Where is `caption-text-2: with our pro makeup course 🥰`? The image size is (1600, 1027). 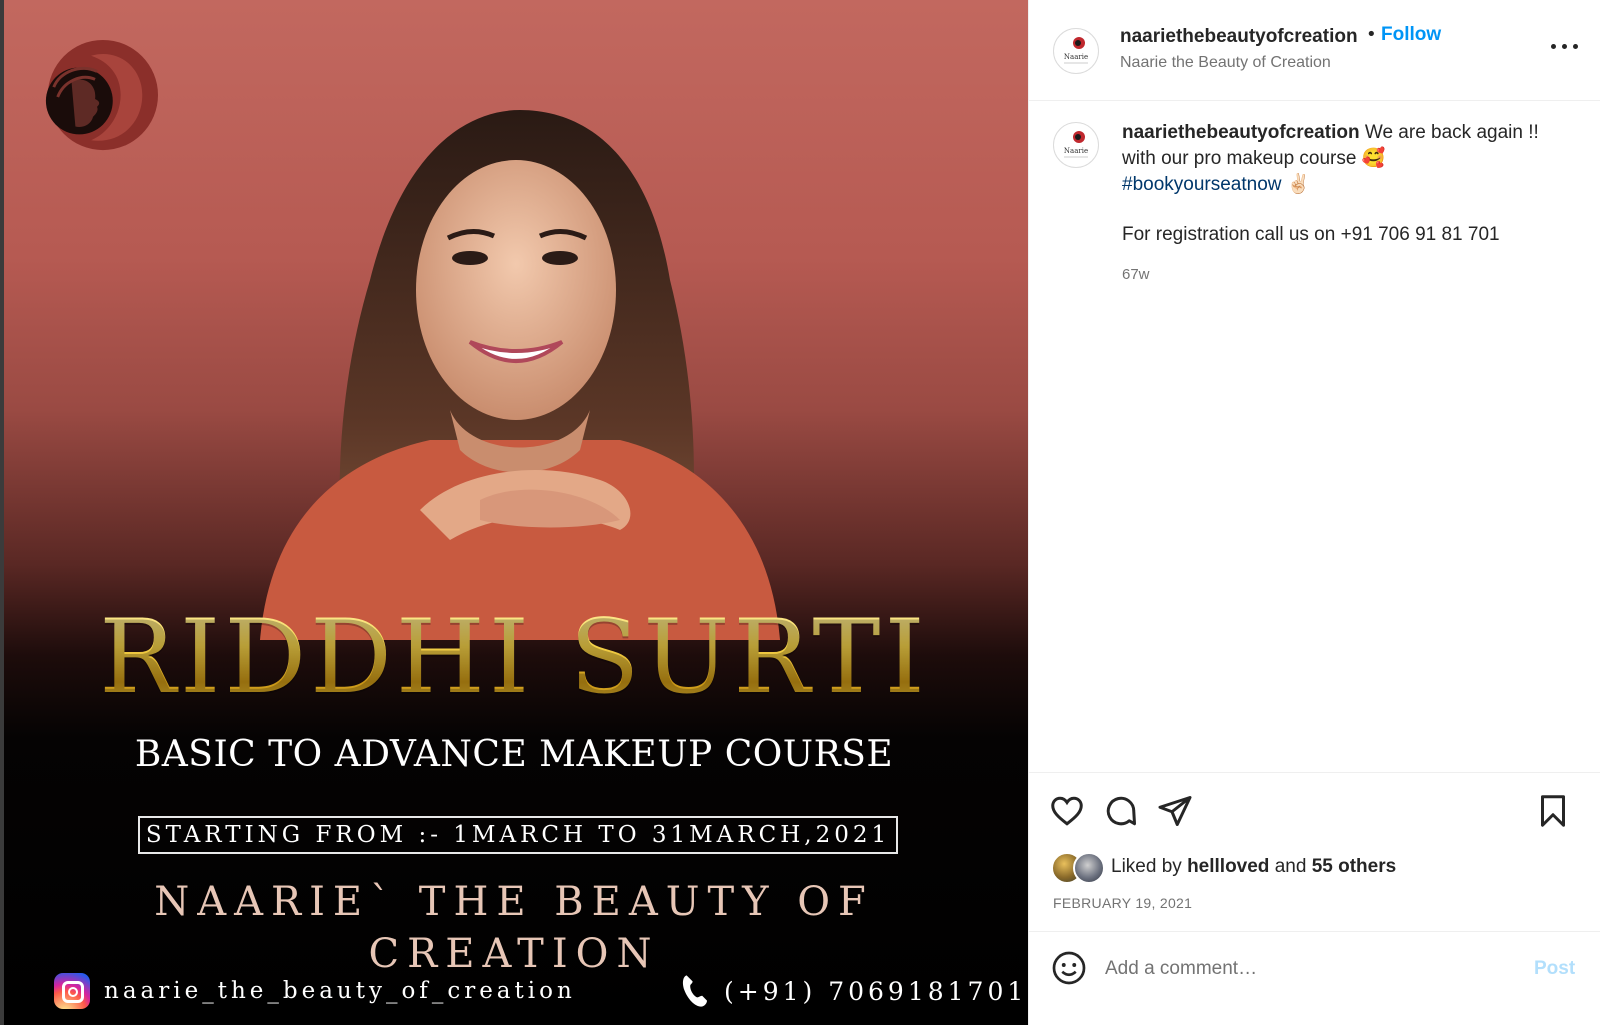
caption-text-2: with our pro makeup course 🥰 is located at coordinates (1254, 158).